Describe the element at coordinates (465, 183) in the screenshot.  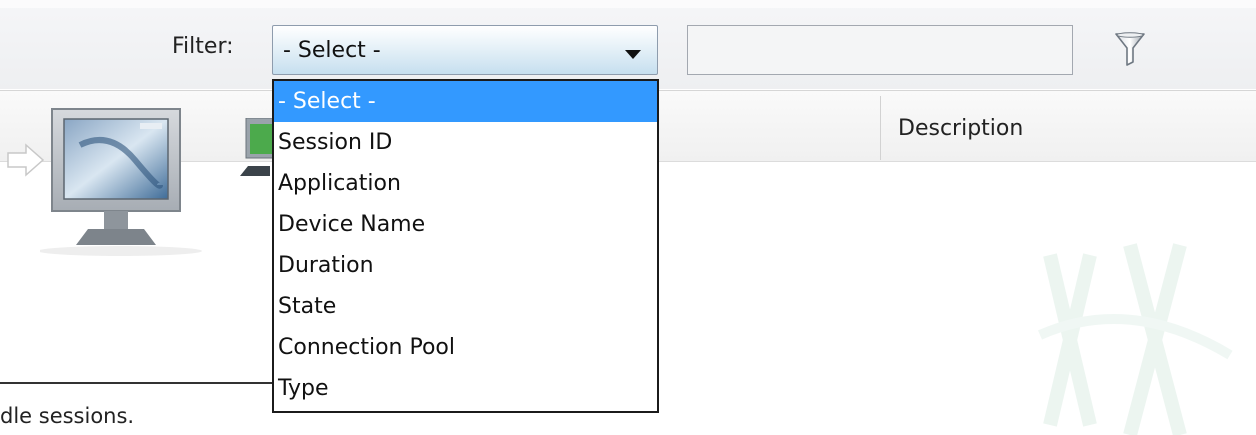
I see `dropdown-option-application: Application` at that location.